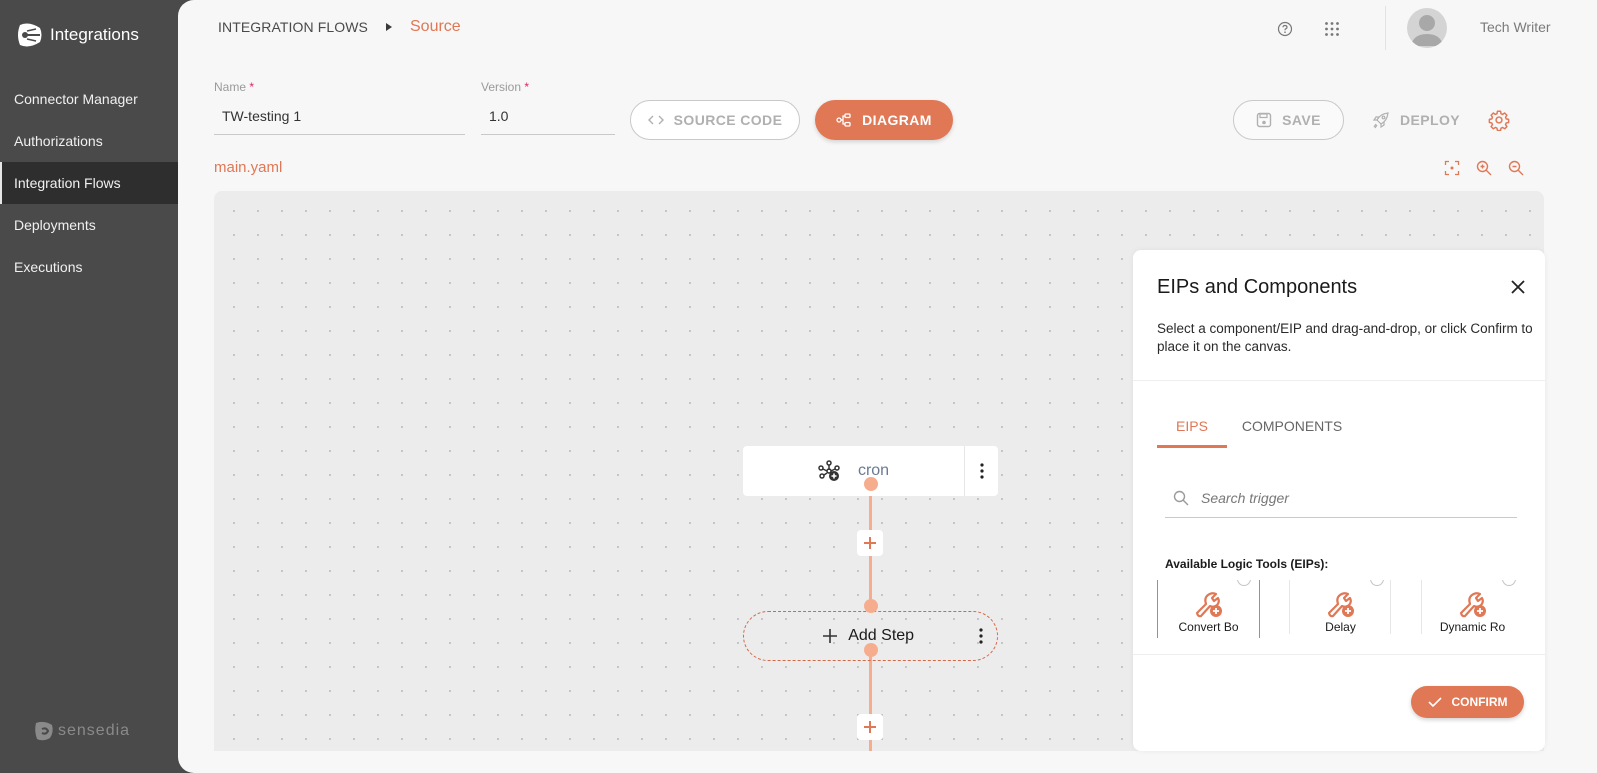 Image resolution: width=1597 pixels, height=773 pixels. What do you see at coordinates (505, 87) in the screenshot?
I see `version-label: Version *` at bounding box center [505, 87].